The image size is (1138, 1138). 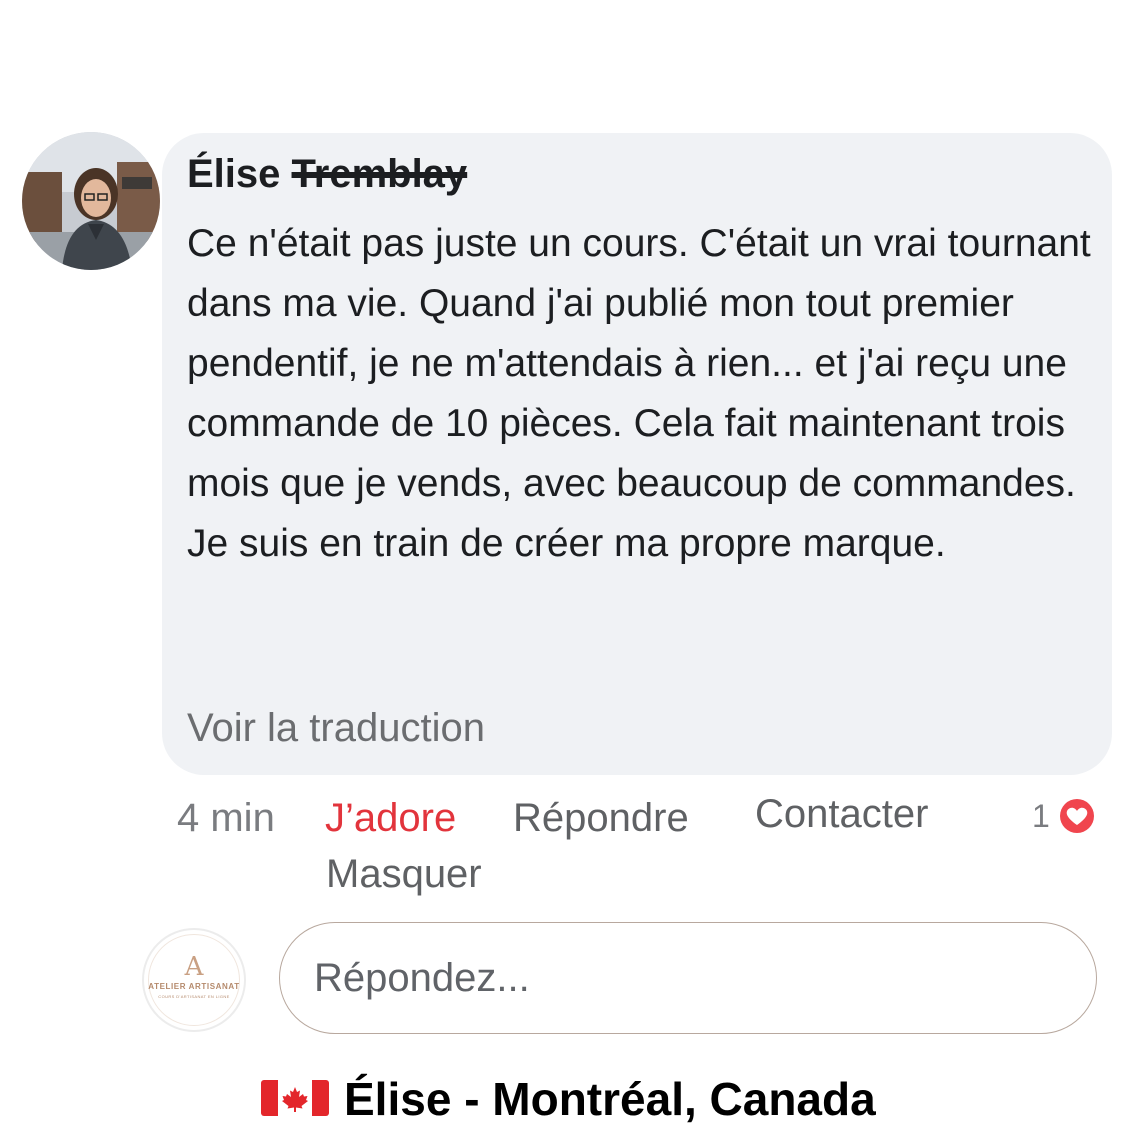 What do you see at coordinates (610, 1099) in the screenshot?
I see `caption-text: Élise - Montréal, Canada` at bounding box center [610, 1099].